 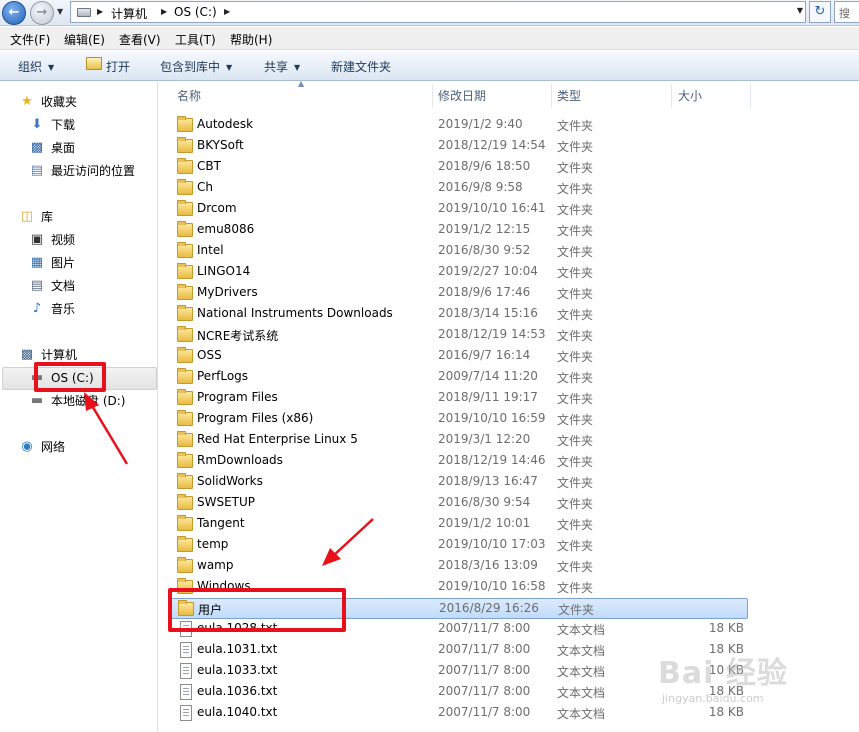 I want to click on file-row: MyDrivers 2018/9/6 17:46 文件夹, so click(x=458, y=293).